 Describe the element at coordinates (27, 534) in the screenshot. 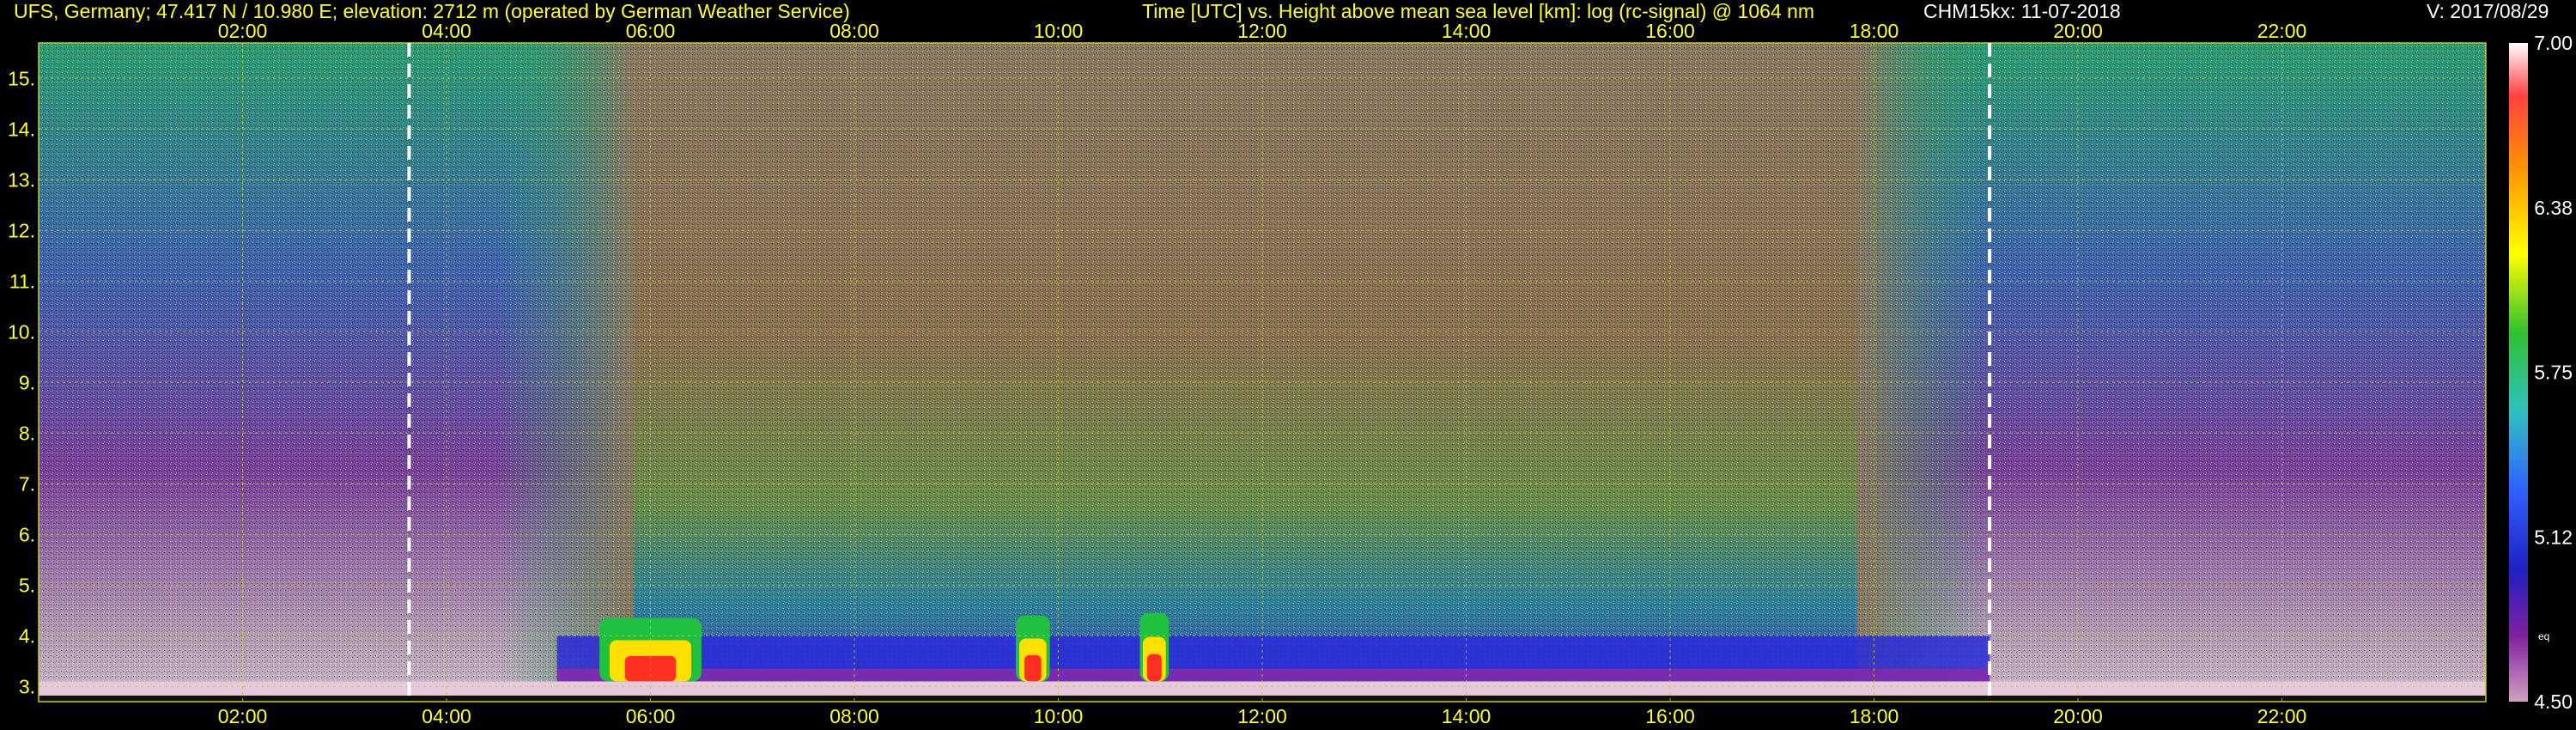

I see `y-tick-label: 6.` at that location.